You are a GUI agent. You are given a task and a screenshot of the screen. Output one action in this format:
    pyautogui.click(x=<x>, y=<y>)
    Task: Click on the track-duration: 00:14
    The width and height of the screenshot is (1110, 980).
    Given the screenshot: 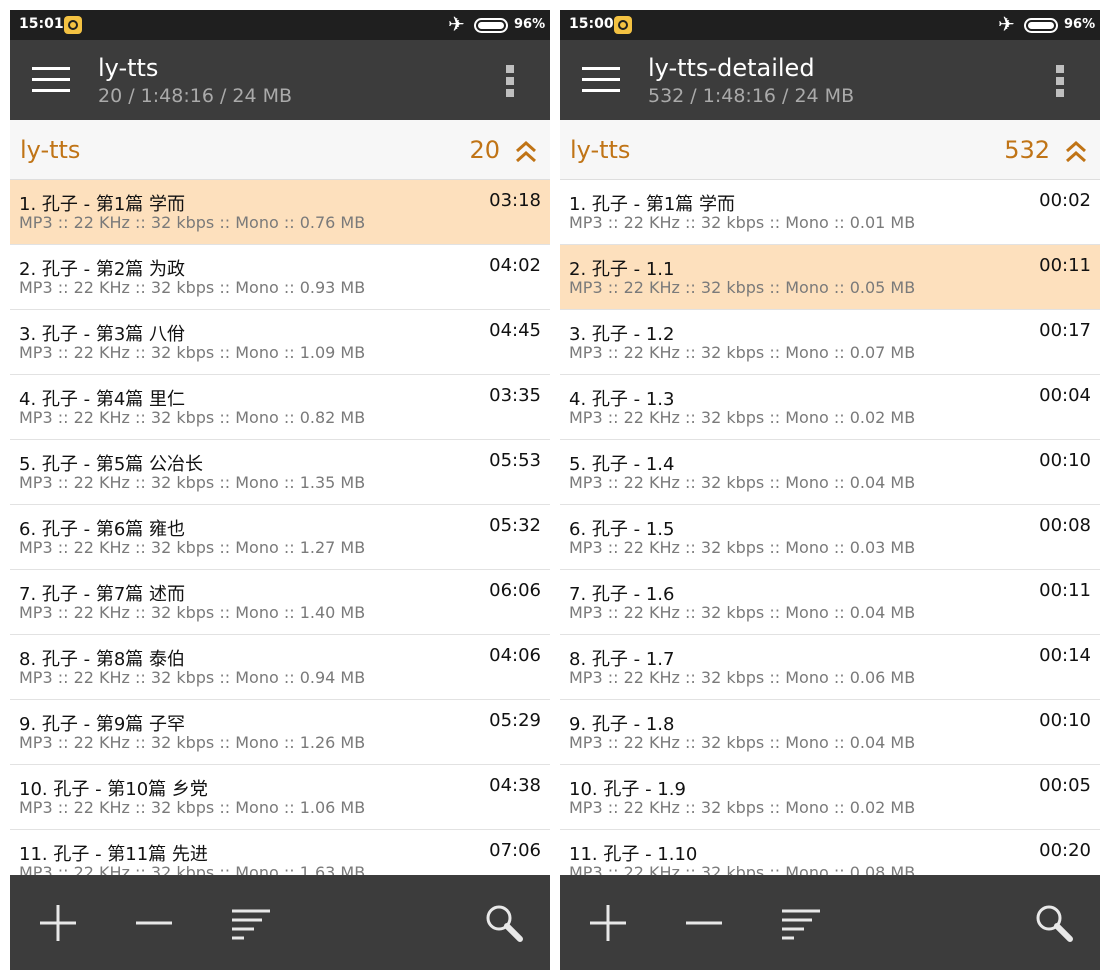 What is the action you would take?
    pyautogui.click(x=1065, y=655)
    